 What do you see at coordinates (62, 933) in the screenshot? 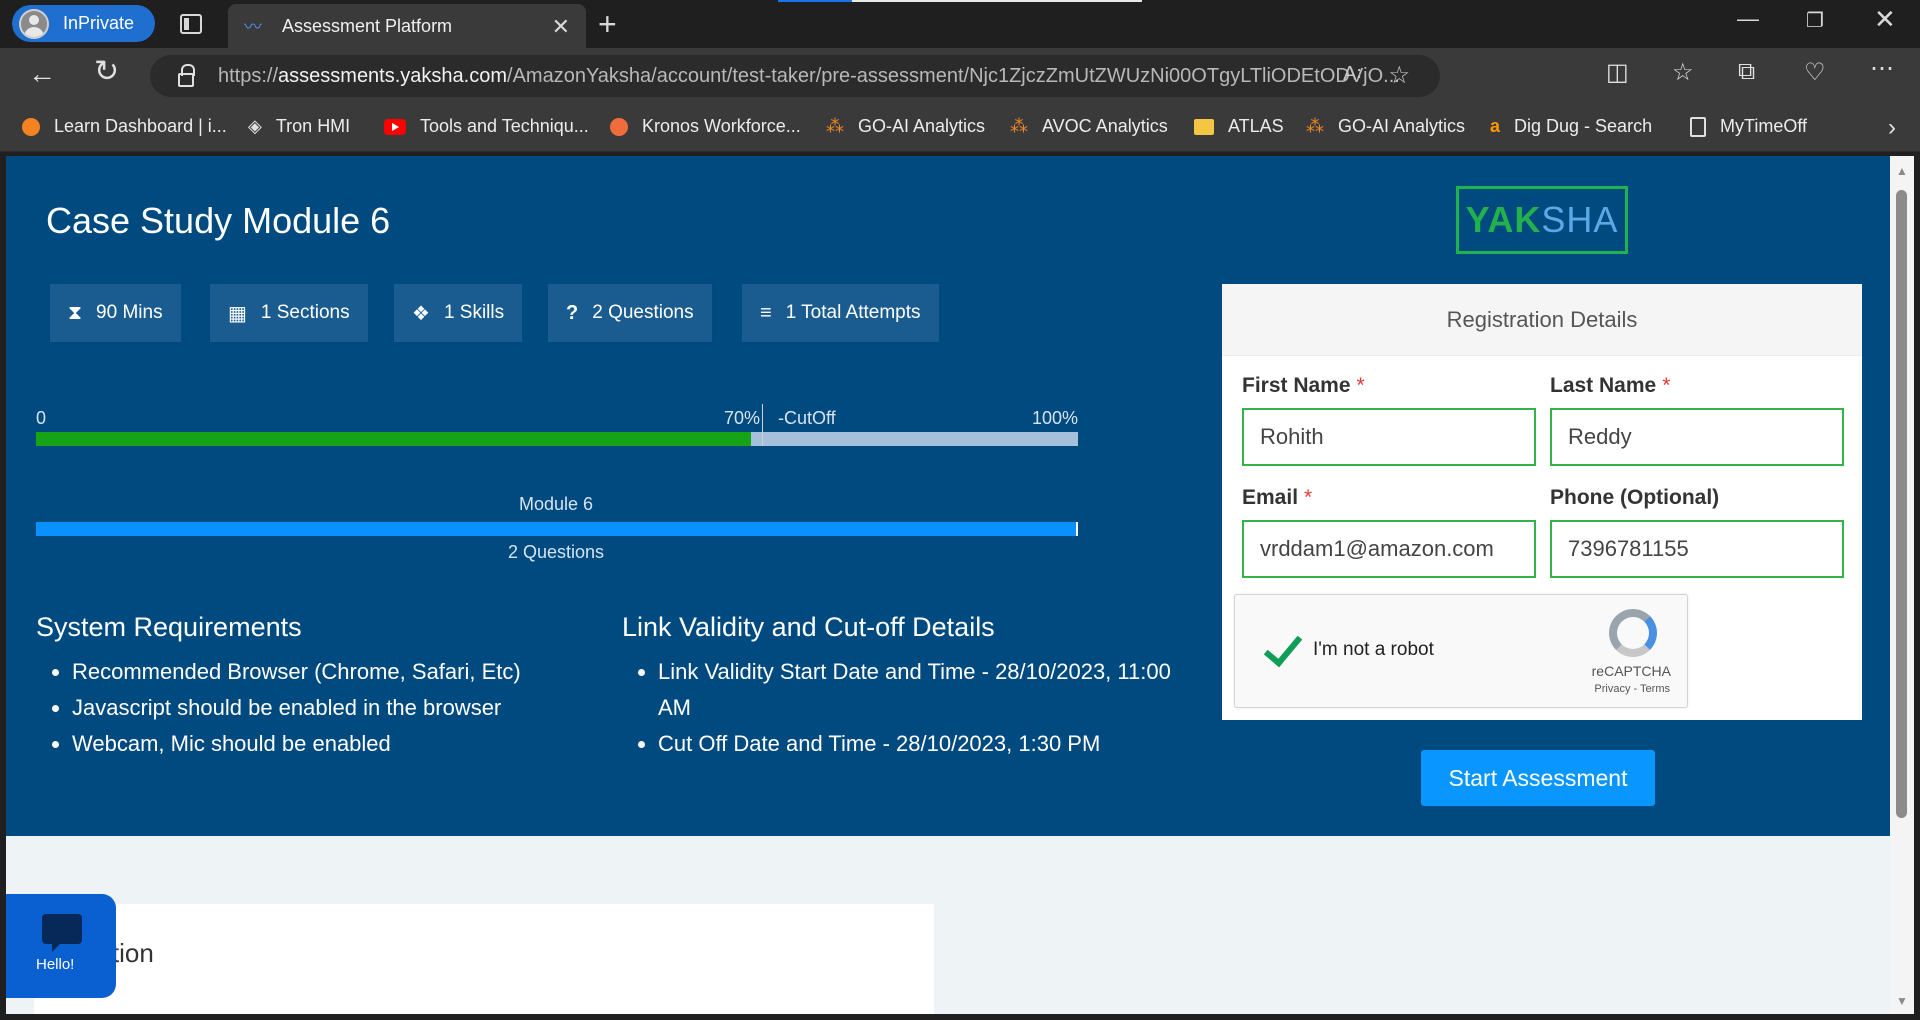
I see `chat-bubble-icon` at bounding box center [62, 933].